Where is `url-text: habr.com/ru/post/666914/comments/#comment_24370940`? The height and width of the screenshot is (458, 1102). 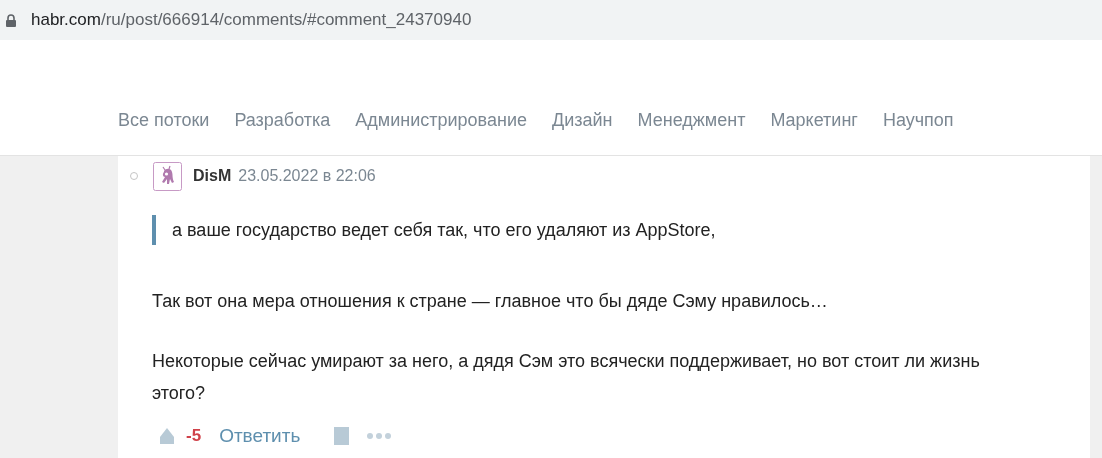
url-text: habr.com/ru/post/666914/comments/#comment_24370940 is located at coordinates (251, 20).